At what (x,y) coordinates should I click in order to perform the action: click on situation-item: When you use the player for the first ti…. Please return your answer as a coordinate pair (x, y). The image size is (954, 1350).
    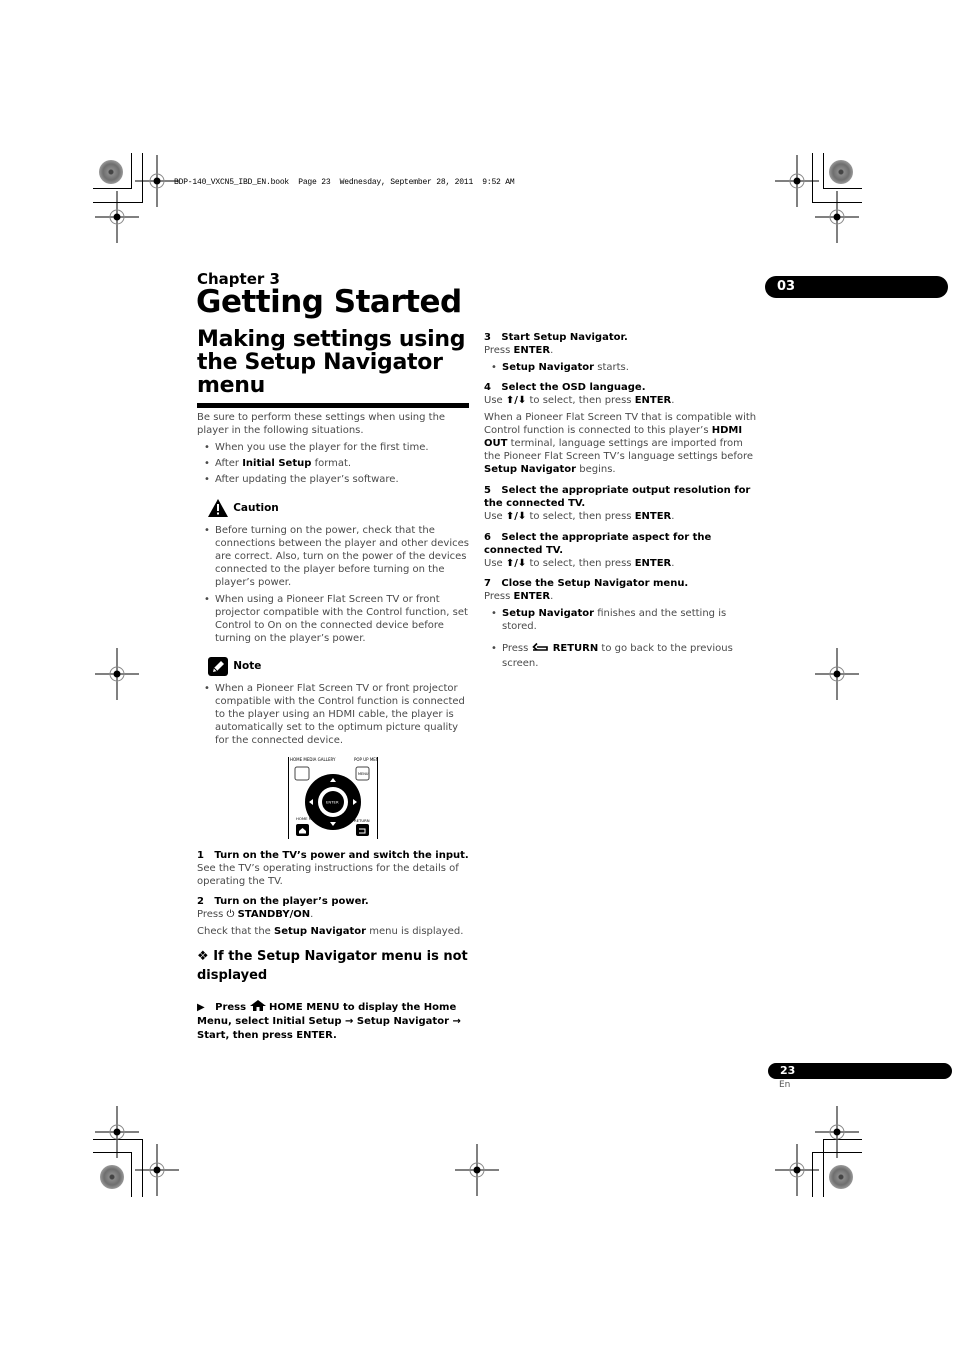
    Looking at the image, I should click on (334, 447).